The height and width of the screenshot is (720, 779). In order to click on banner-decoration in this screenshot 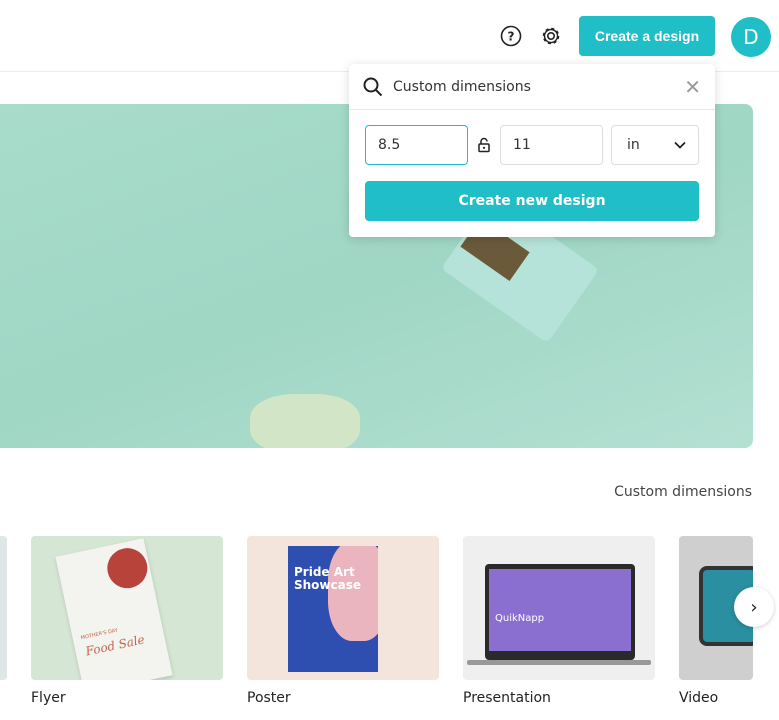, I will do `click(305, 421)`.